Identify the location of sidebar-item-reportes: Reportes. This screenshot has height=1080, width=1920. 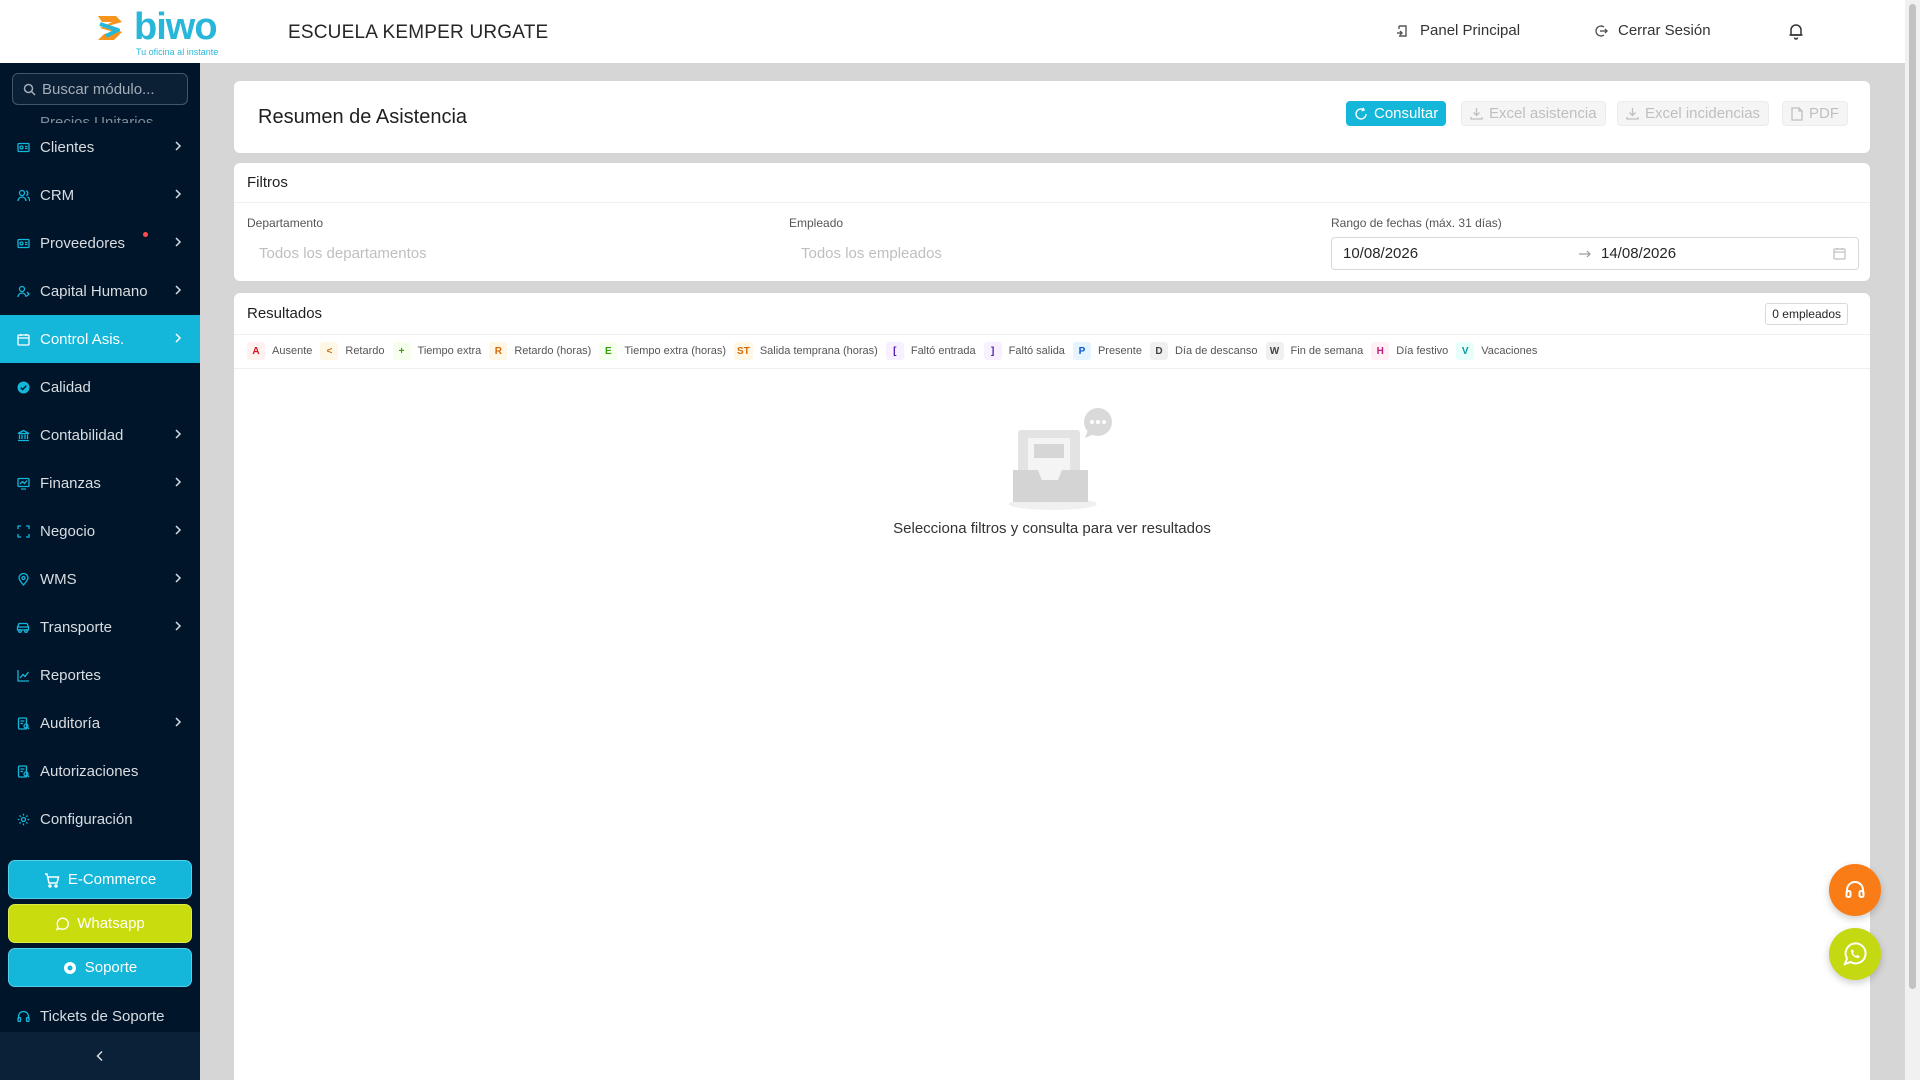
(100, 675).